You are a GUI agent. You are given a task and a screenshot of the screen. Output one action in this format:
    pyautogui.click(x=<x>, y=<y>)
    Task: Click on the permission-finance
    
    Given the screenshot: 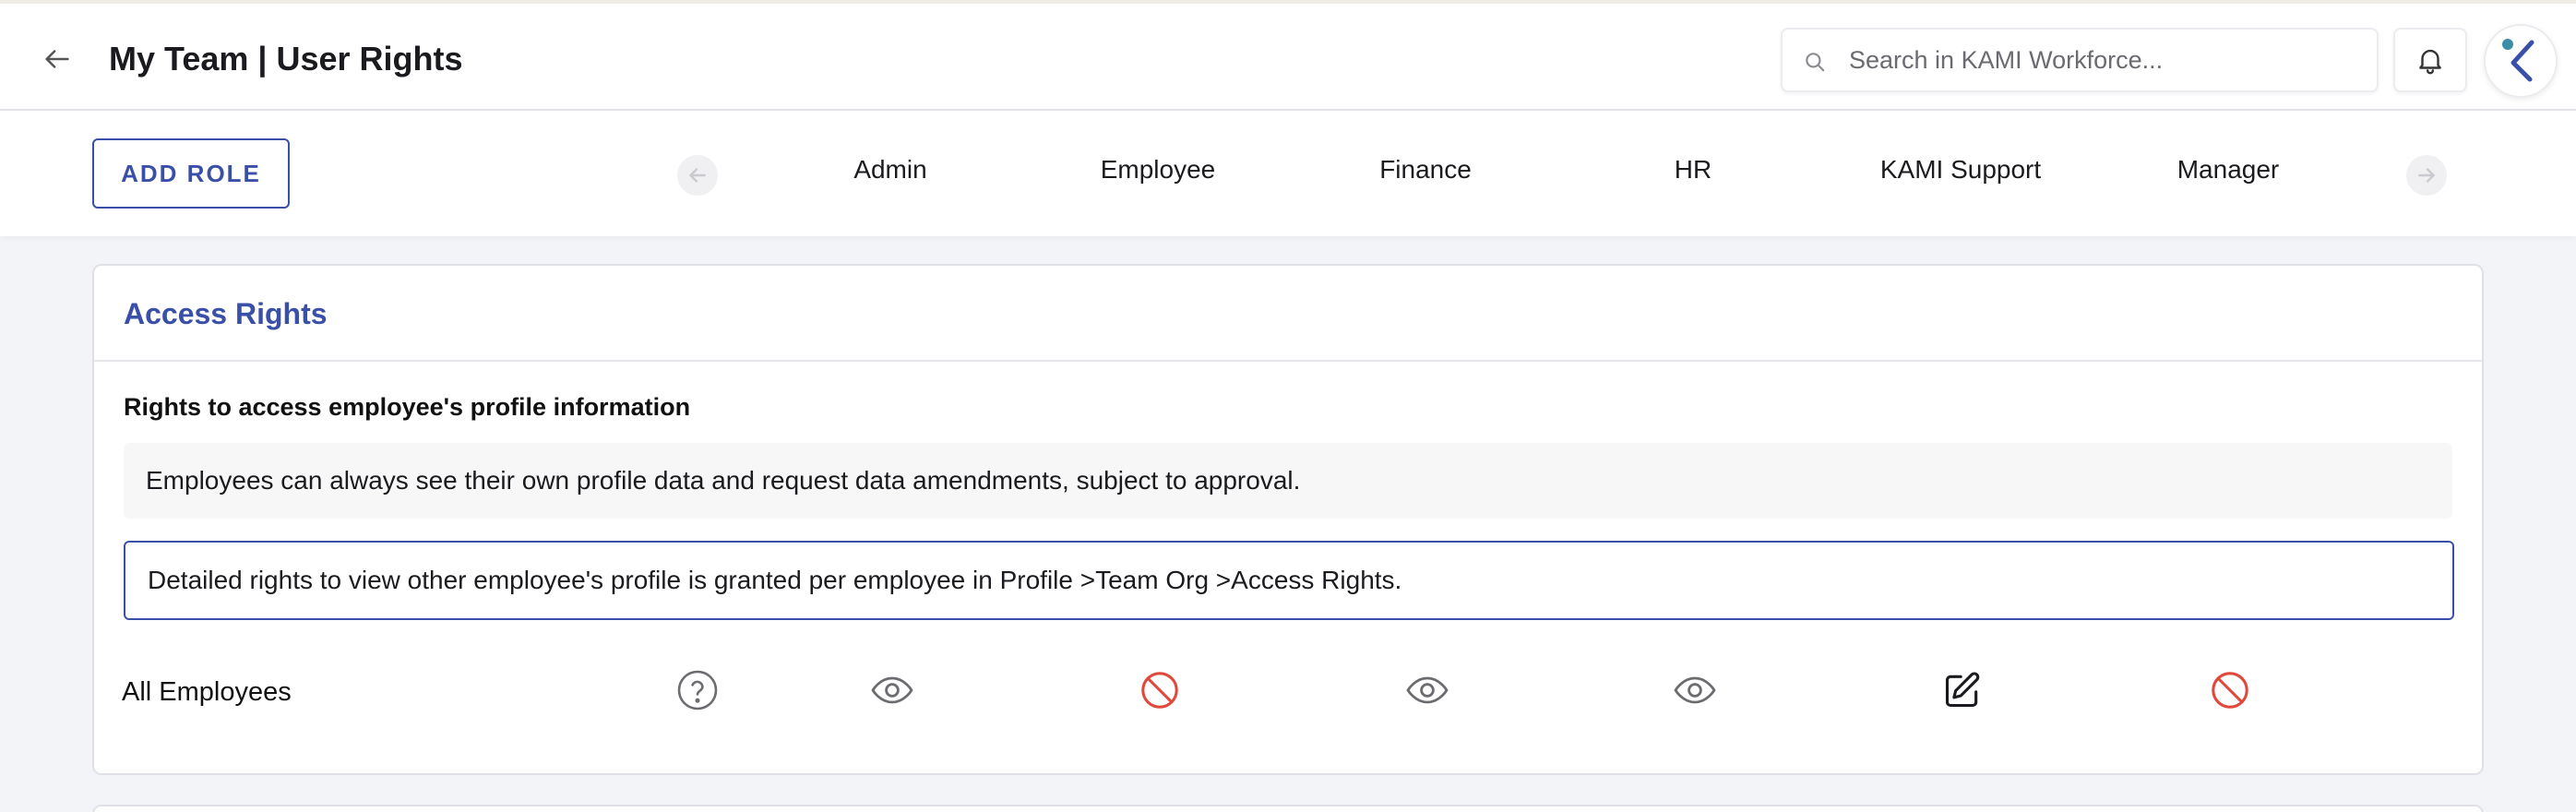 What is the action you would take?
    pyautogui.click(x=1427, y=690)
    